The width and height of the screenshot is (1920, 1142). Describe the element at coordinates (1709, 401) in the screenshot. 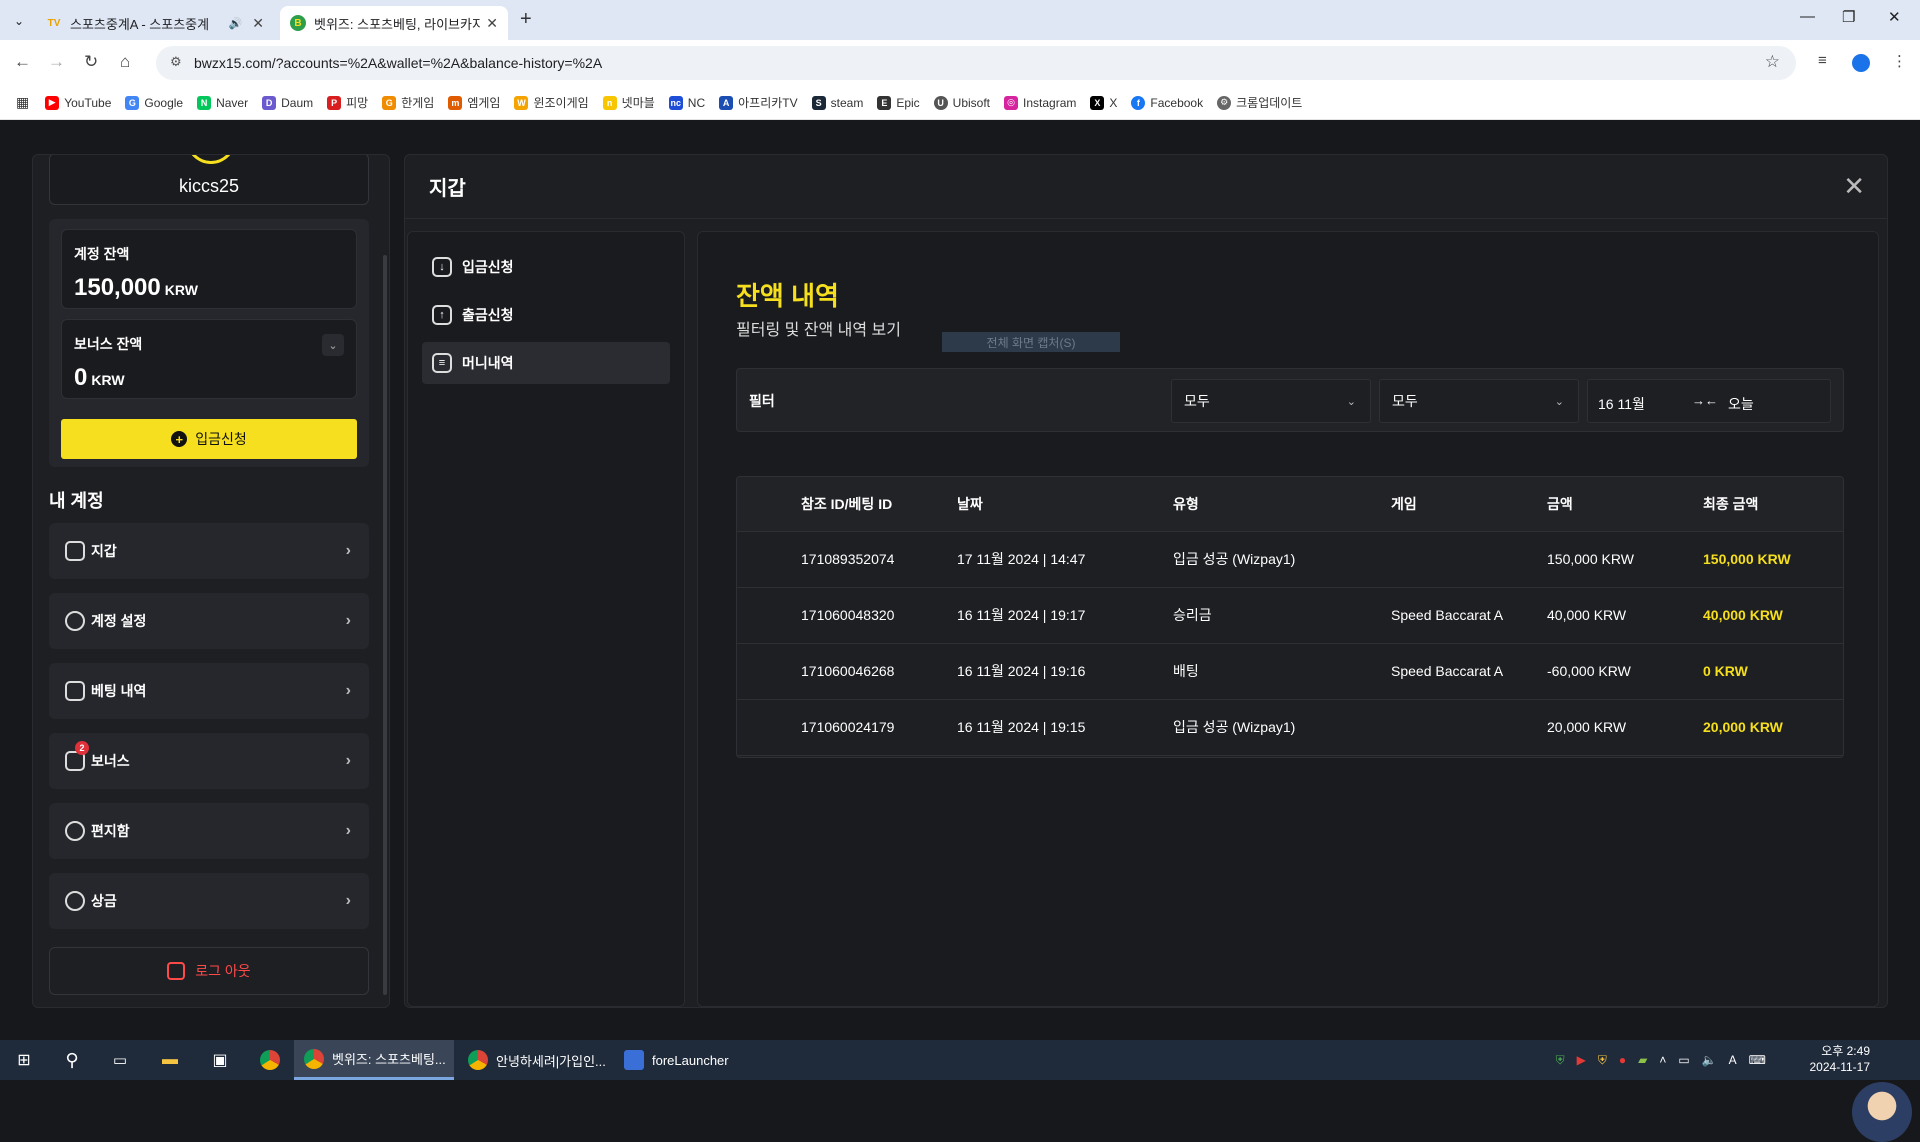

I see `date-range-picker: 16 11월 →← 오늘` at that location.